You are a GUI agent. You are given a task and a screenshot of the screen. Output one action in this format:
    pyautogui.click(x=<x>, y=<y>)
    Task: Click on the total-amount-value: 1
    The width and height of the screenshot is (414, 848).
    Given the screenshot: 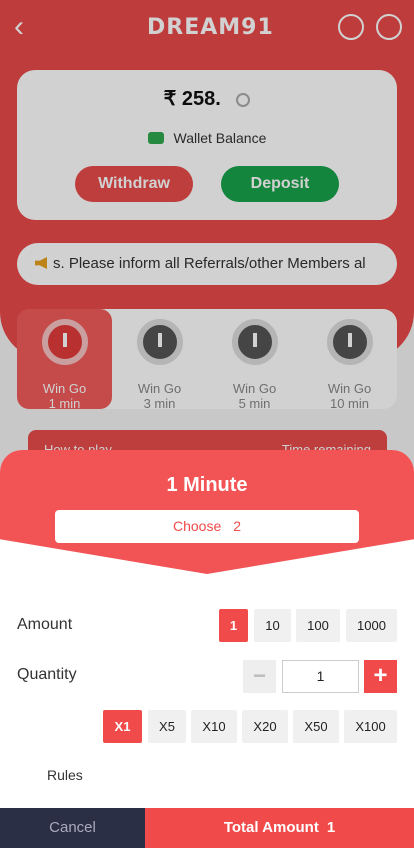 What is the action you would take?
    pyautogui.click(x=331, y=827)
    